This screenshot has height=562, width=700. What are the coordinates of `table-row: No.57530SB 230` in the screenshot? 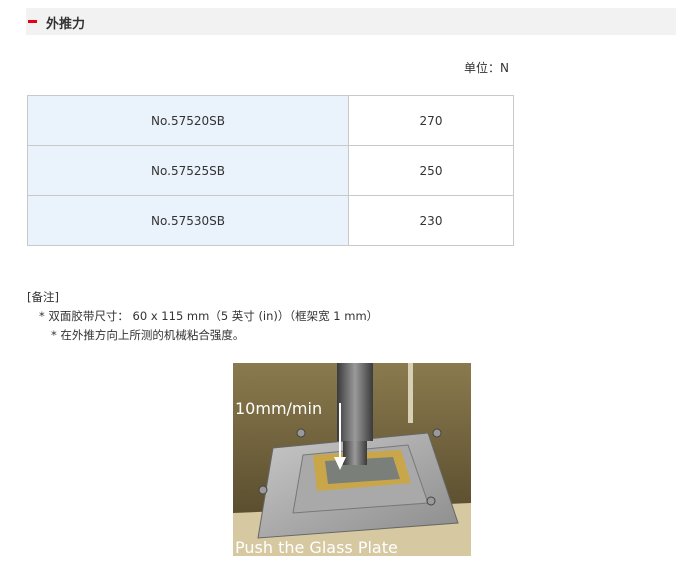 It's located at (270, 220).